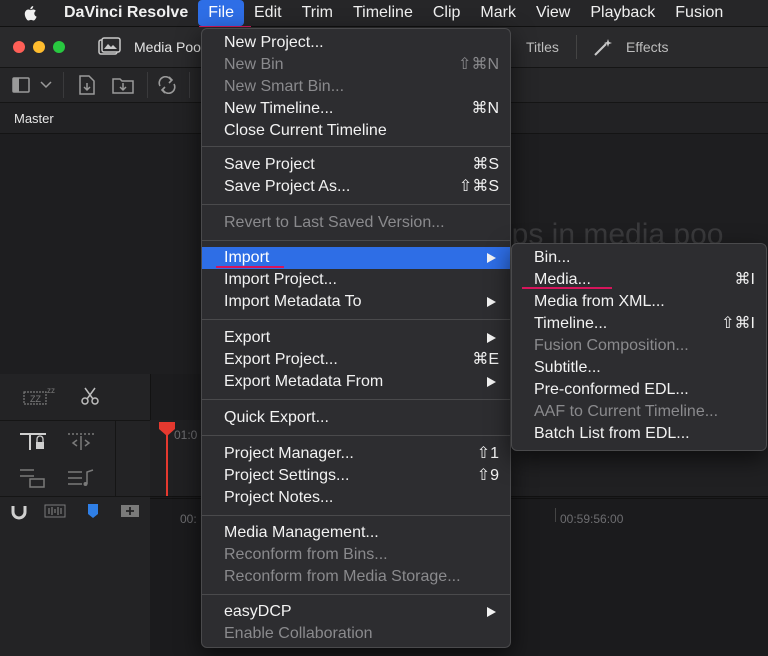  Describe the element at coordinates (317, 13) in the screenshot. I see `menu-trim: Trim` at that location.